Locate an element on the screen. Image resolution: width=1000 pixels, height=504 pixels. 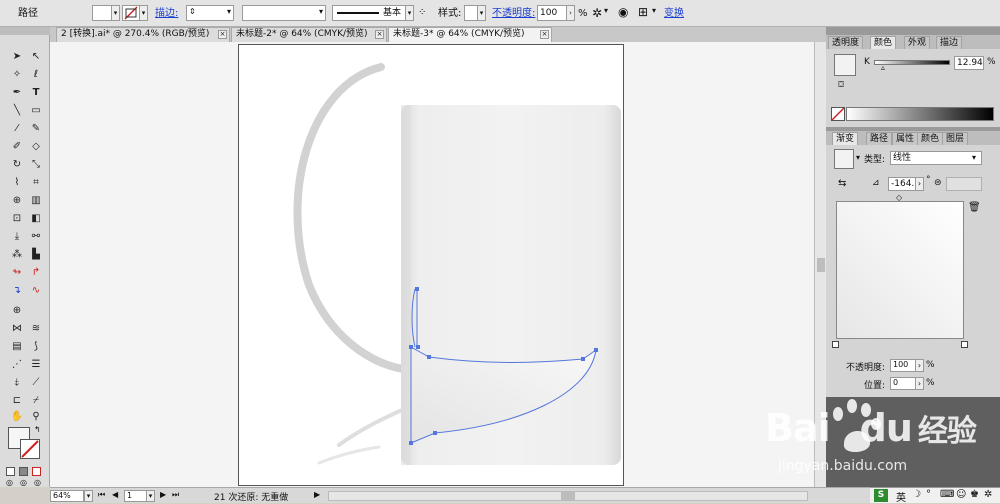
k-slider is located at coordinates (912, 62).